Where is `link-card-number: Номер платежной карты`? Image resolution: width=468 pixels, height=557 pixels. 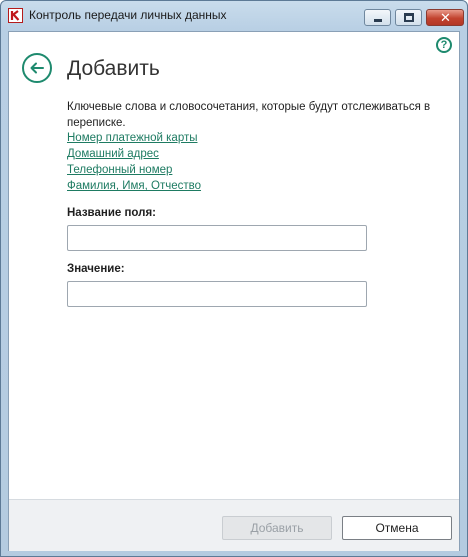
link-card-number: Номер платежной карты is located at coordinates (134, 138).